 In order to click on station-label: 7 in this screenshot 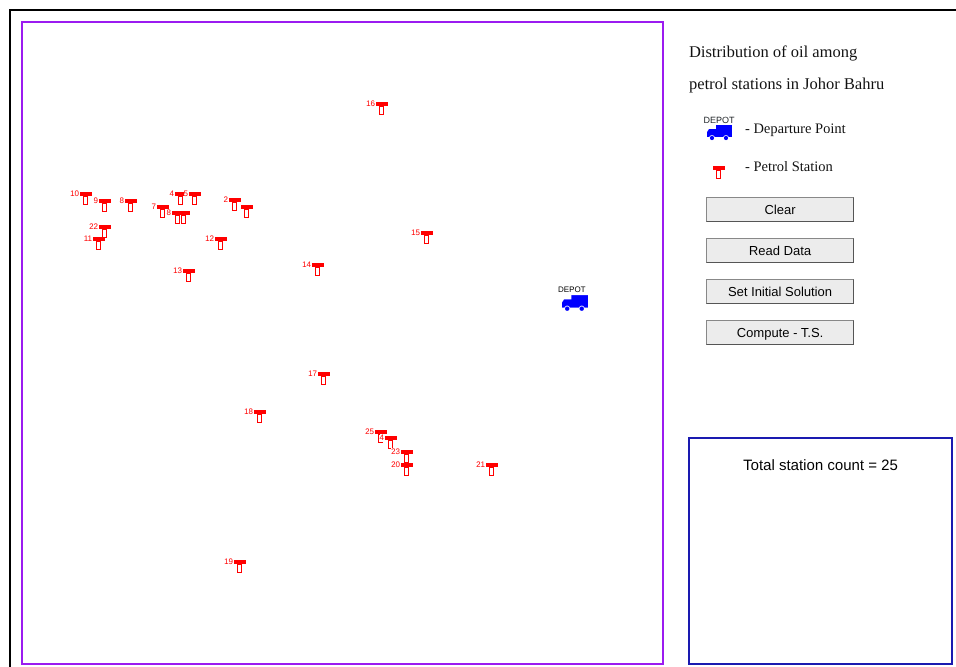, I will do `click(154, 207)`.